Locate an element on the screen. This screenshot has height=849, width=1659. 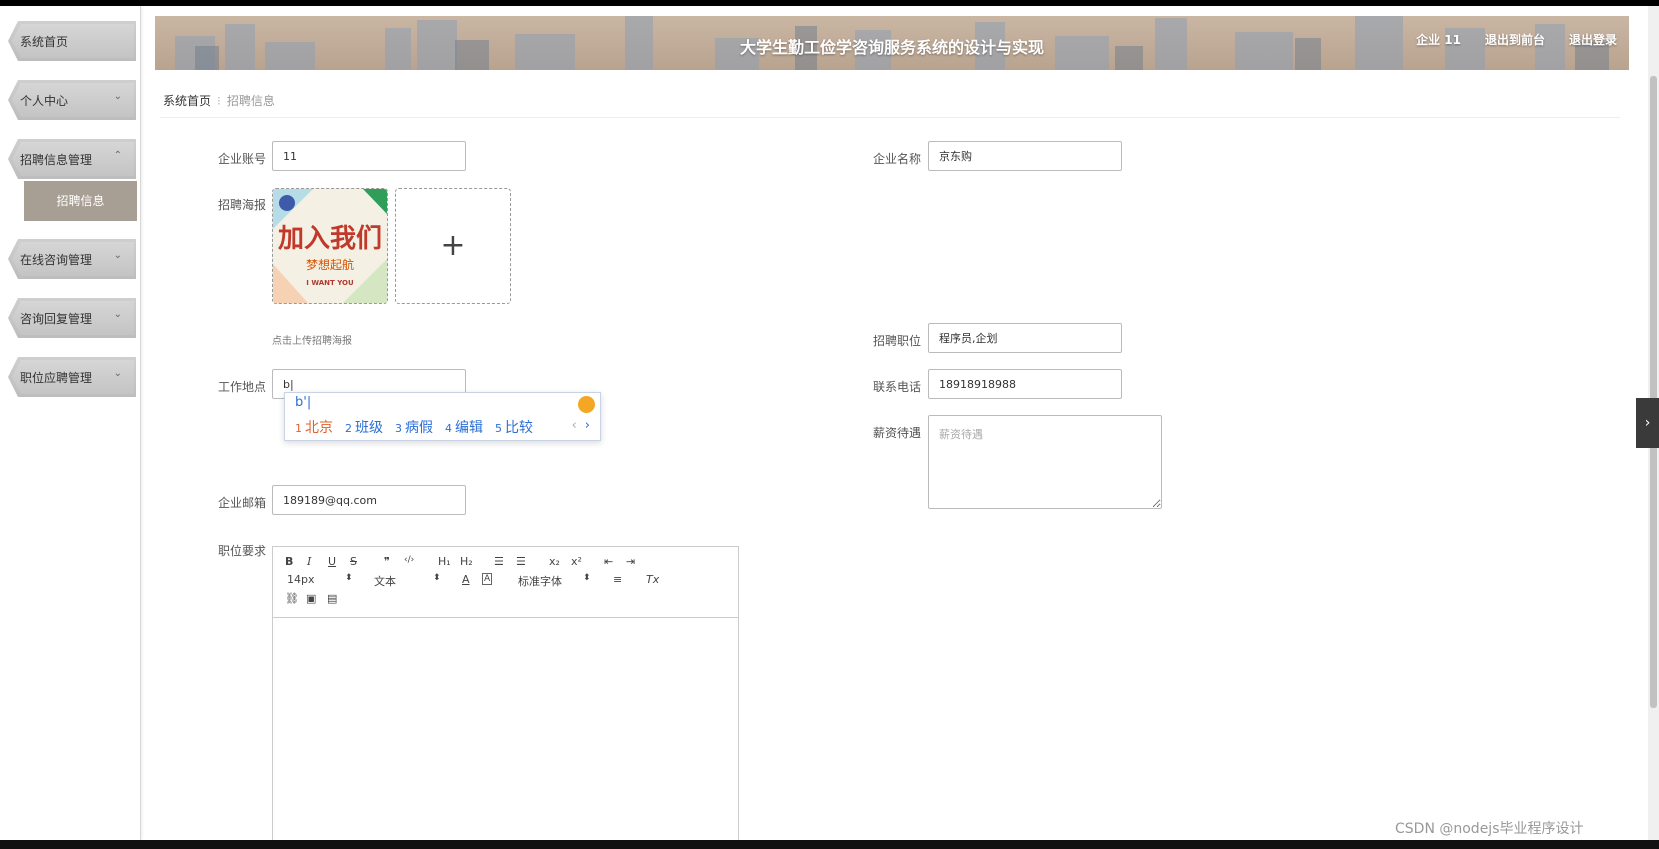
subscript-button: x₂ is located at coordinates (554, 561).